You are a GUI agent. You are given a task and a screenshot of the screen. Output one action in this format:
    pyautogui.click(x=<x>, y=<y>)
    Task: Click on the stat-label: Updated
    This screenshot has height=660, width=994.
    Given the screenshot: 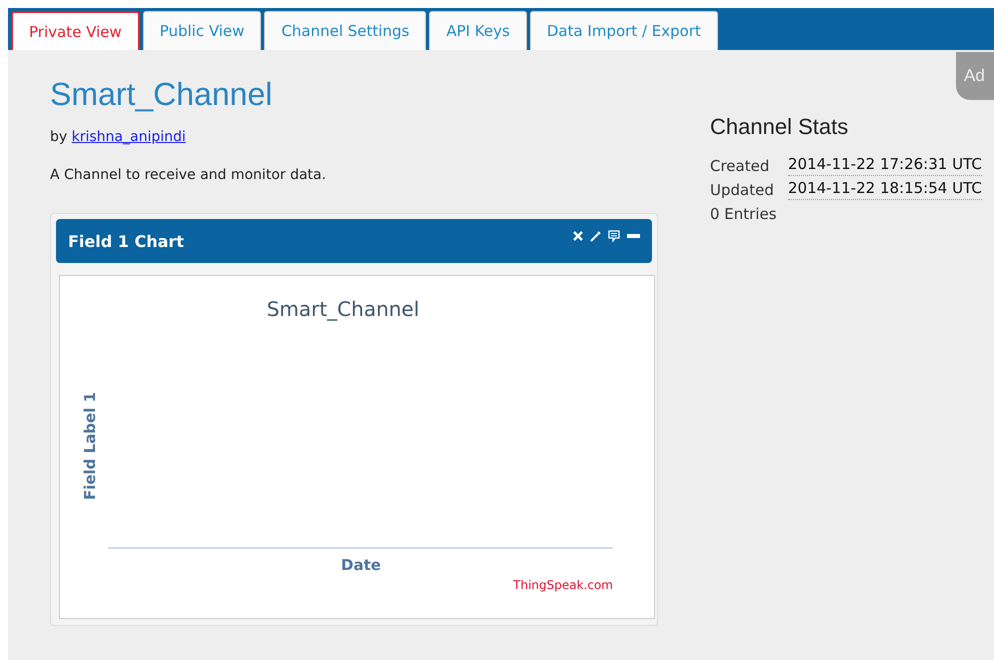 What is the action you would take?
    pyautogui.click(x=741, y=190)
    